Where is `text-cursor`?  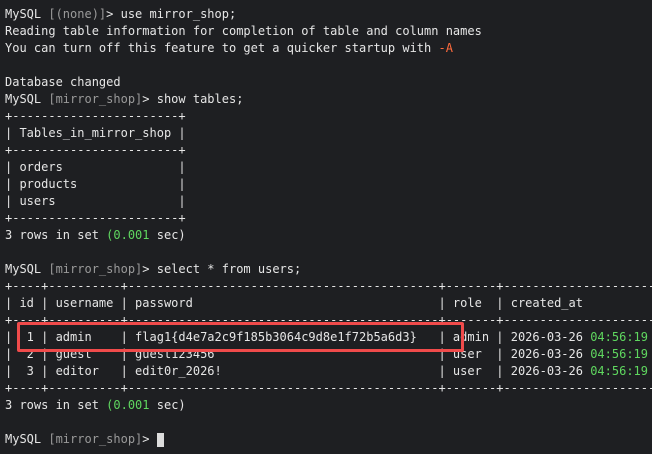
text-cursor is located at coordinates (160, 439).